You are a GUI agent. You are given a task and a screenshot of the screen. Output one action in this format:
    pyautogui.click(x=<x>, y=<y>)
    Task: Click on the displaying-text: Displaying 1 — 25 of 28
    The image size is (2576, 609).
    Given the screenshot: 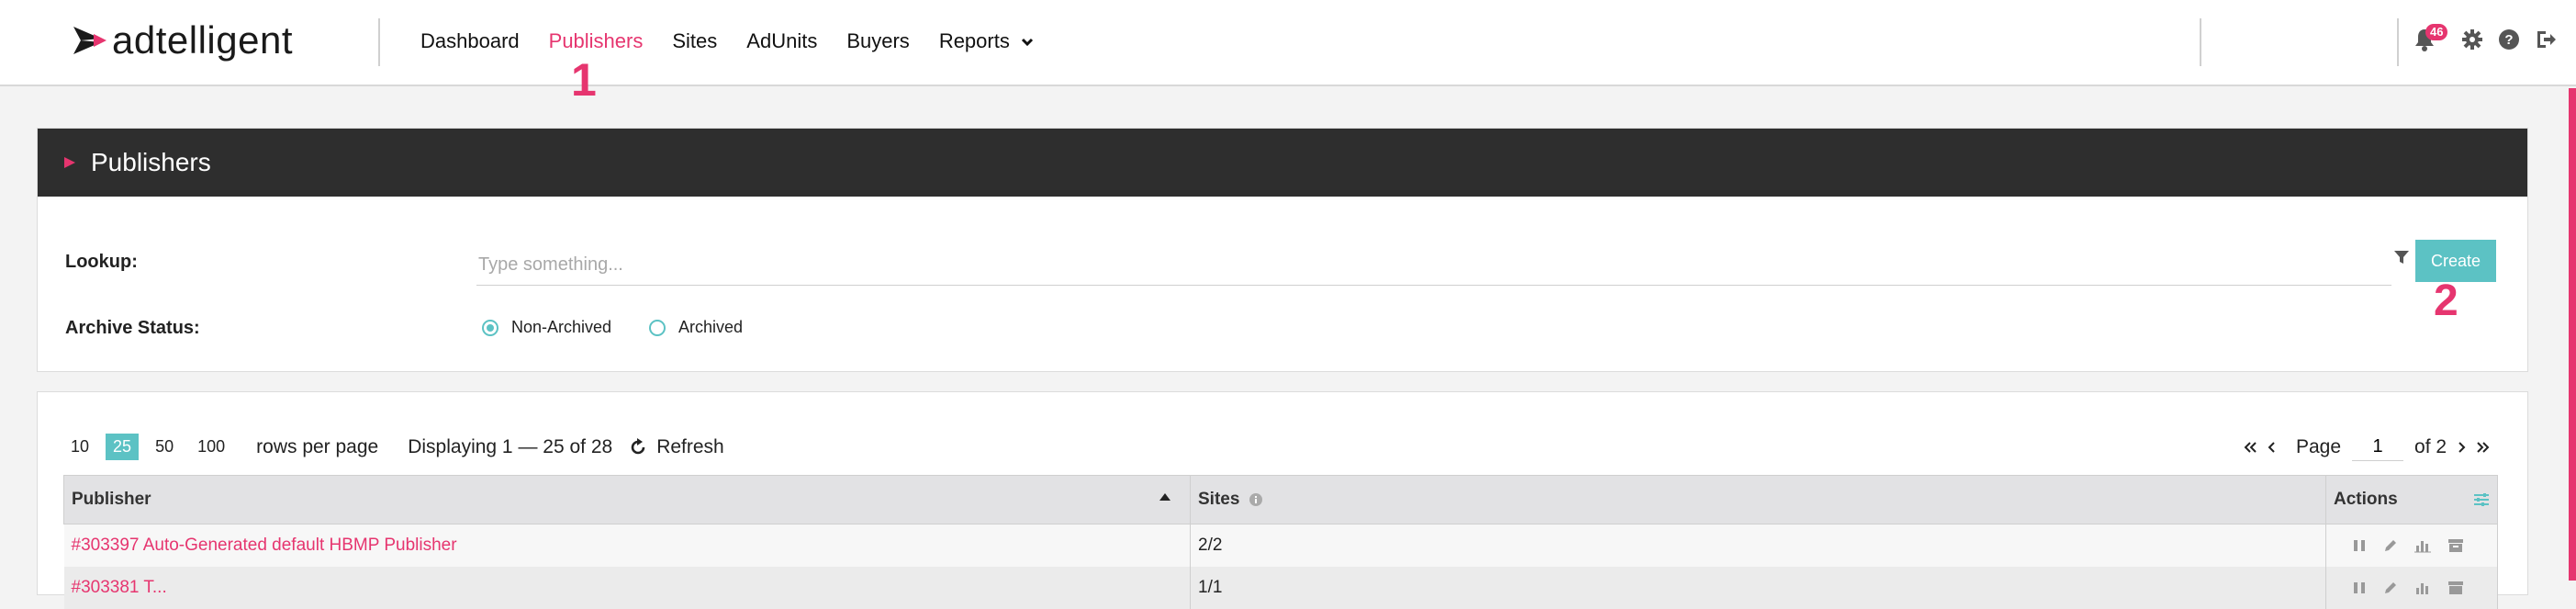 What is the action you would take?
    pyautogui.click(x=510, y=446)
    